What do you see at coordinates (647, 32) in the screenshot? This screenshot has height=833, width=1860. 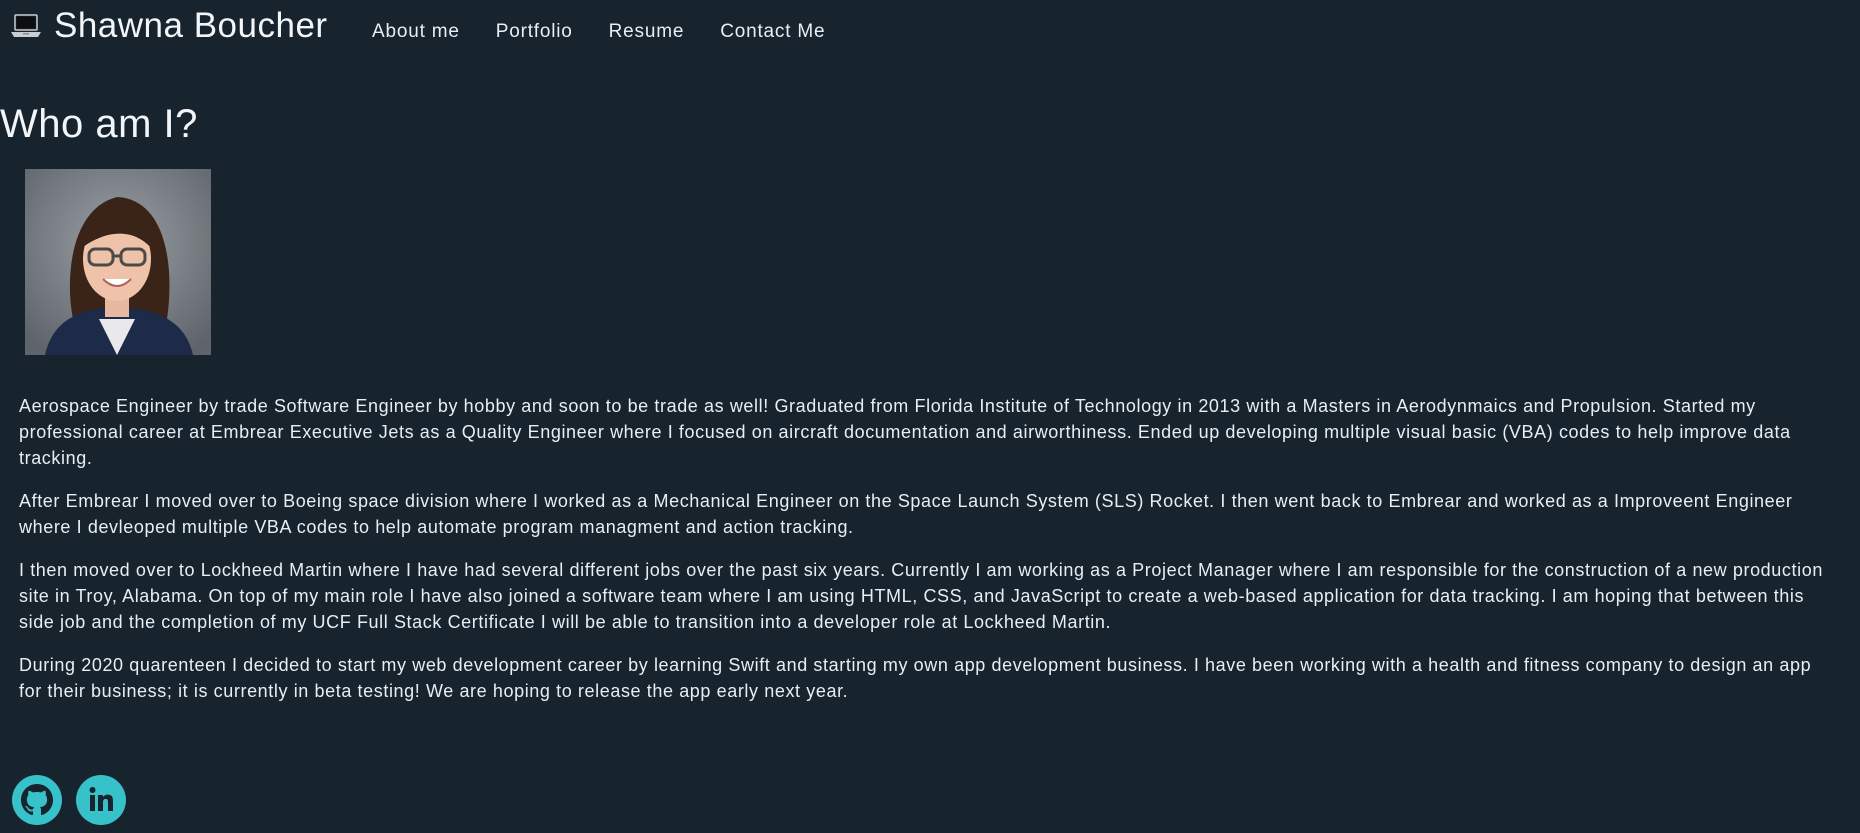 I see `nav-resume: Resume` at bounding box center [647, 32].